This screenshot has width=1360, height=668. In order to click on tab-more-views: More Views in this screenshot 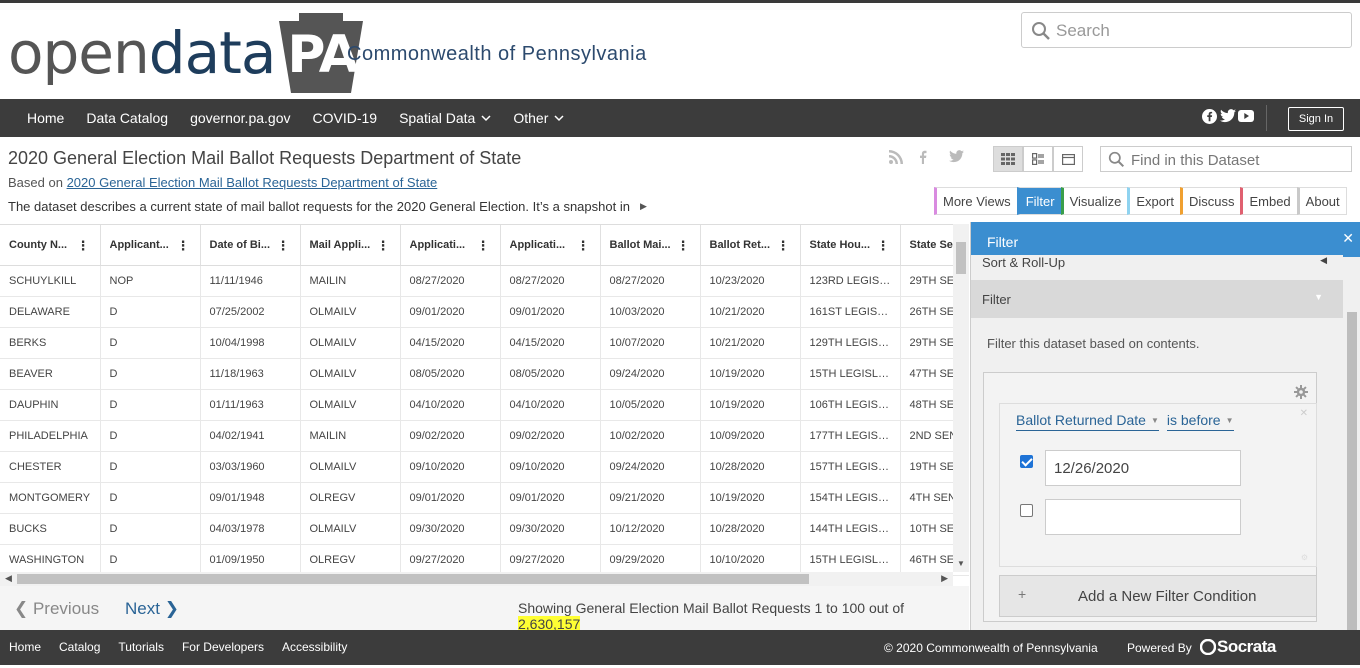, I will do `click(975, 201)`.